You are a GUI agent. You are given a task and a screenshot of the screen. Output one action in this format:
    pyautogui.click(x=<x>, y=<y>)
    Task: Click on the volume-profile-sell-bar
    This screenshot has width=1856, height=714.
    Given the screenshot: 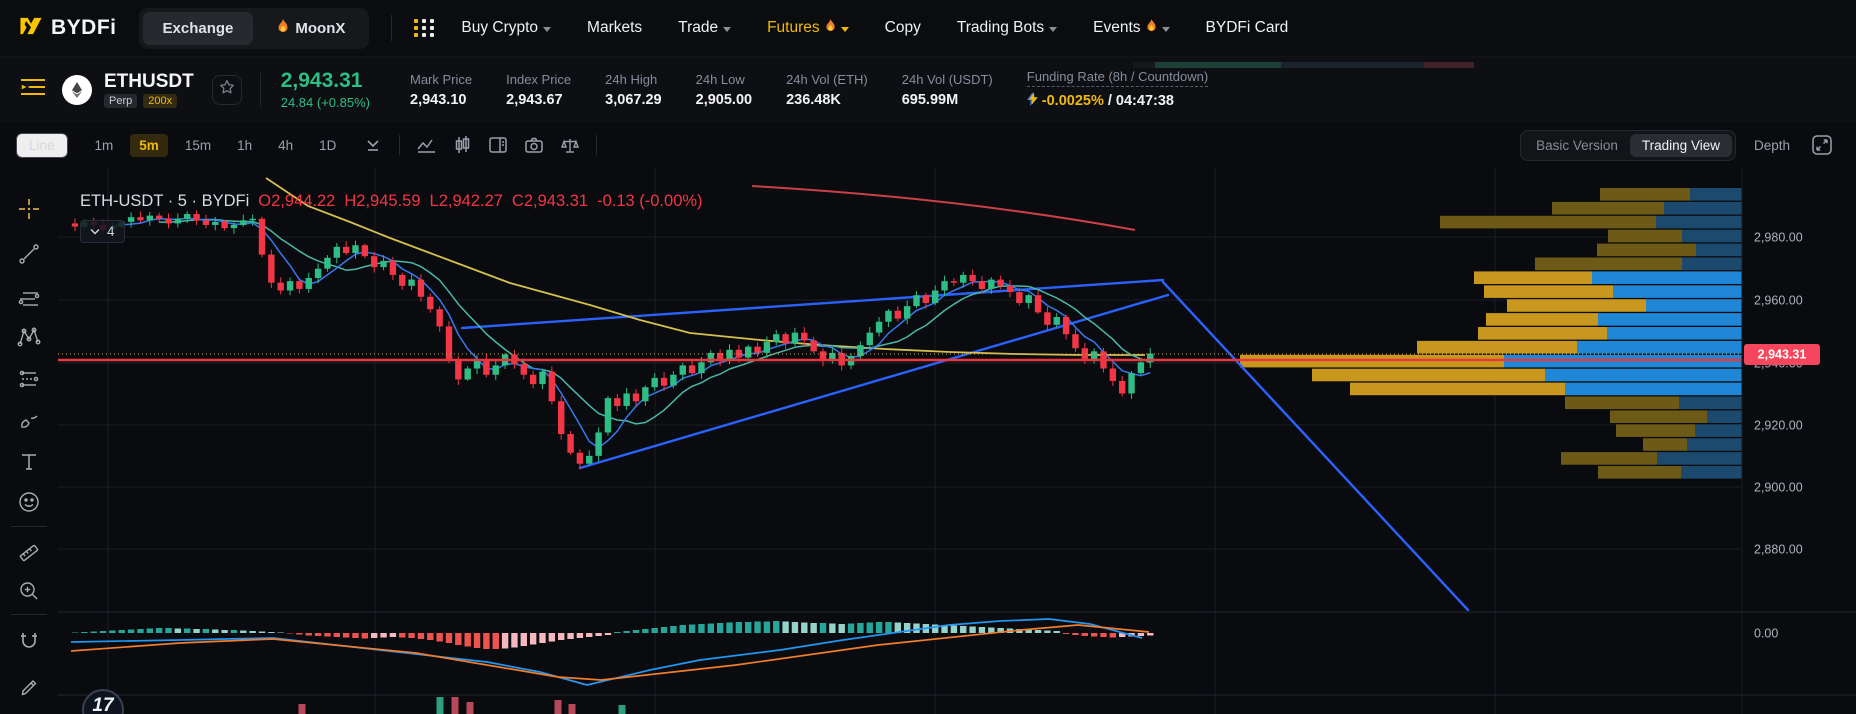 What is the action you would take?
    pyautogui.click(x=1716, y=194)
    